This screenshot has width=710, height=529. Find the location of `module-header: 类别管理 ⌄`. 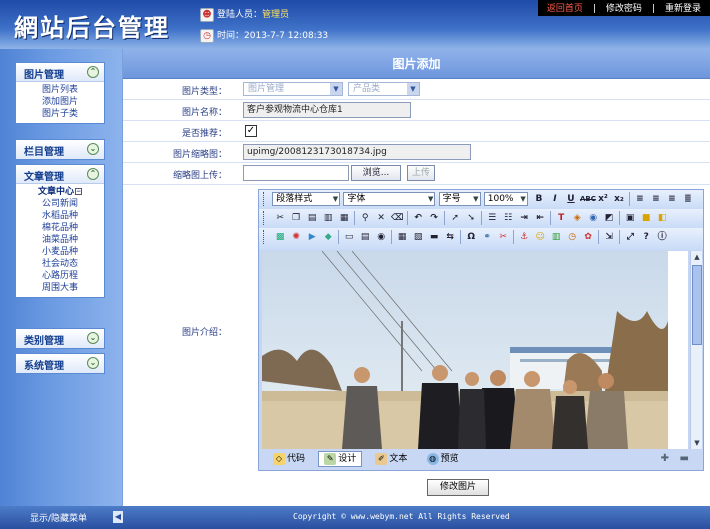

module-header: 类别管理 ⌄ is located at coordinates (60, 338).